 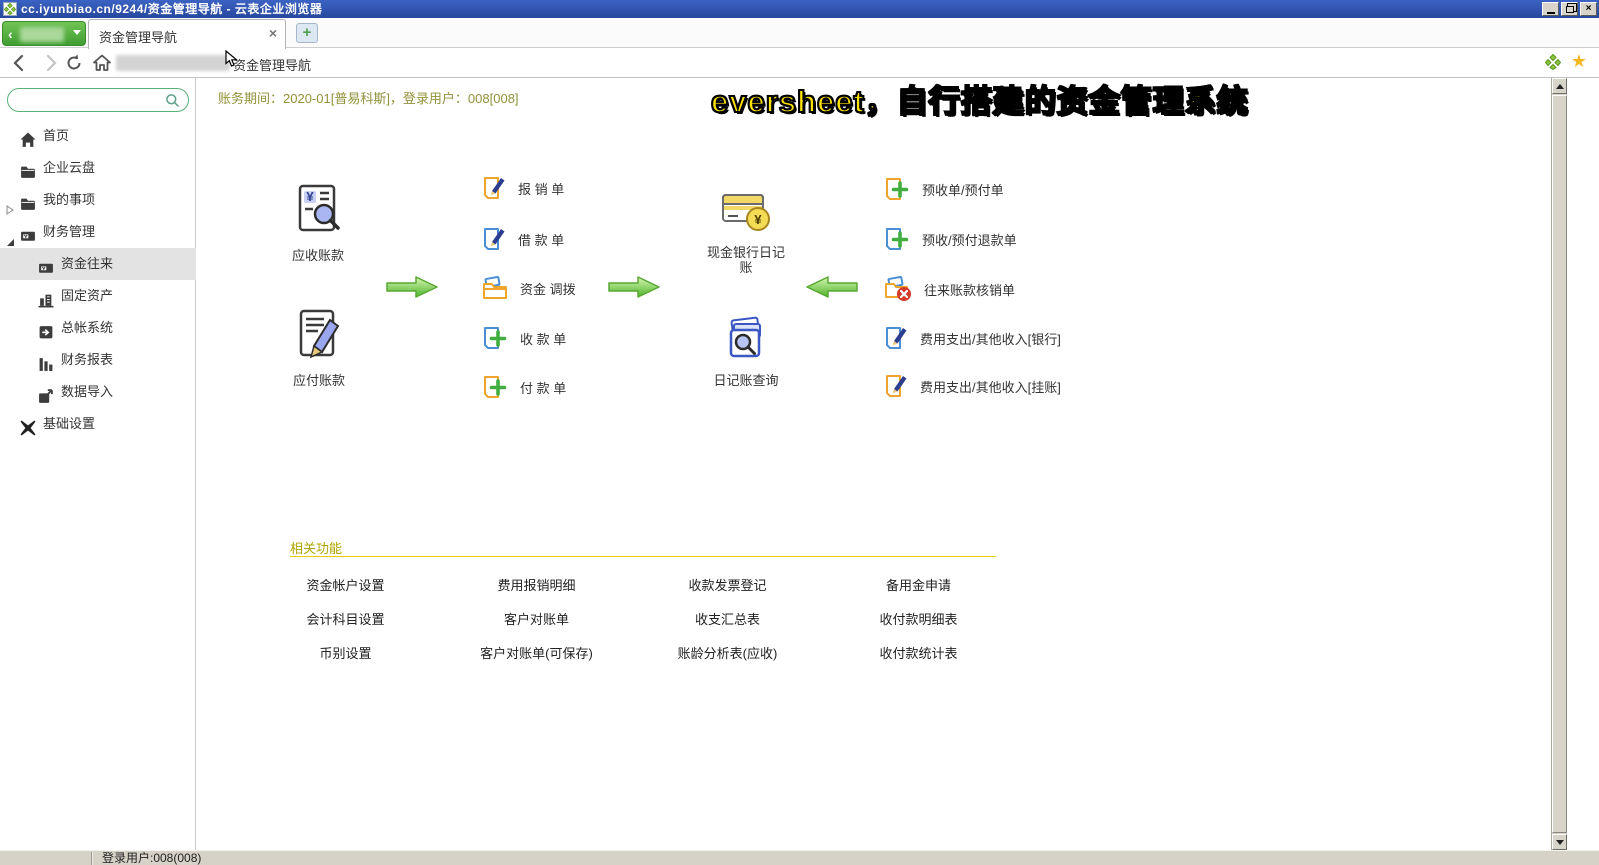 I want to click on tab-title: 资金管理导航, so click(x=138, y=37).